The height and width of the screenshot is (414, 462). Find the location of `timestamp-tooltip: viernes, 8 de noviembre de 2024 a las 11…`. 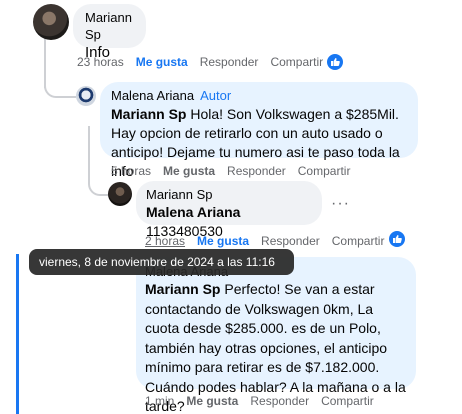

timestamp-tooltip: viernes, 8 de noviembre de 2024 a las 11… is located at coordinates (161, 272).